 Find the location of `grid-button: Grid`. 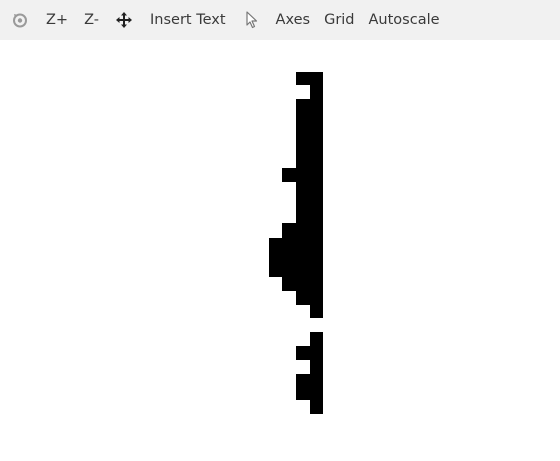

grid-button: Grid is located at coordinates (339, 20).